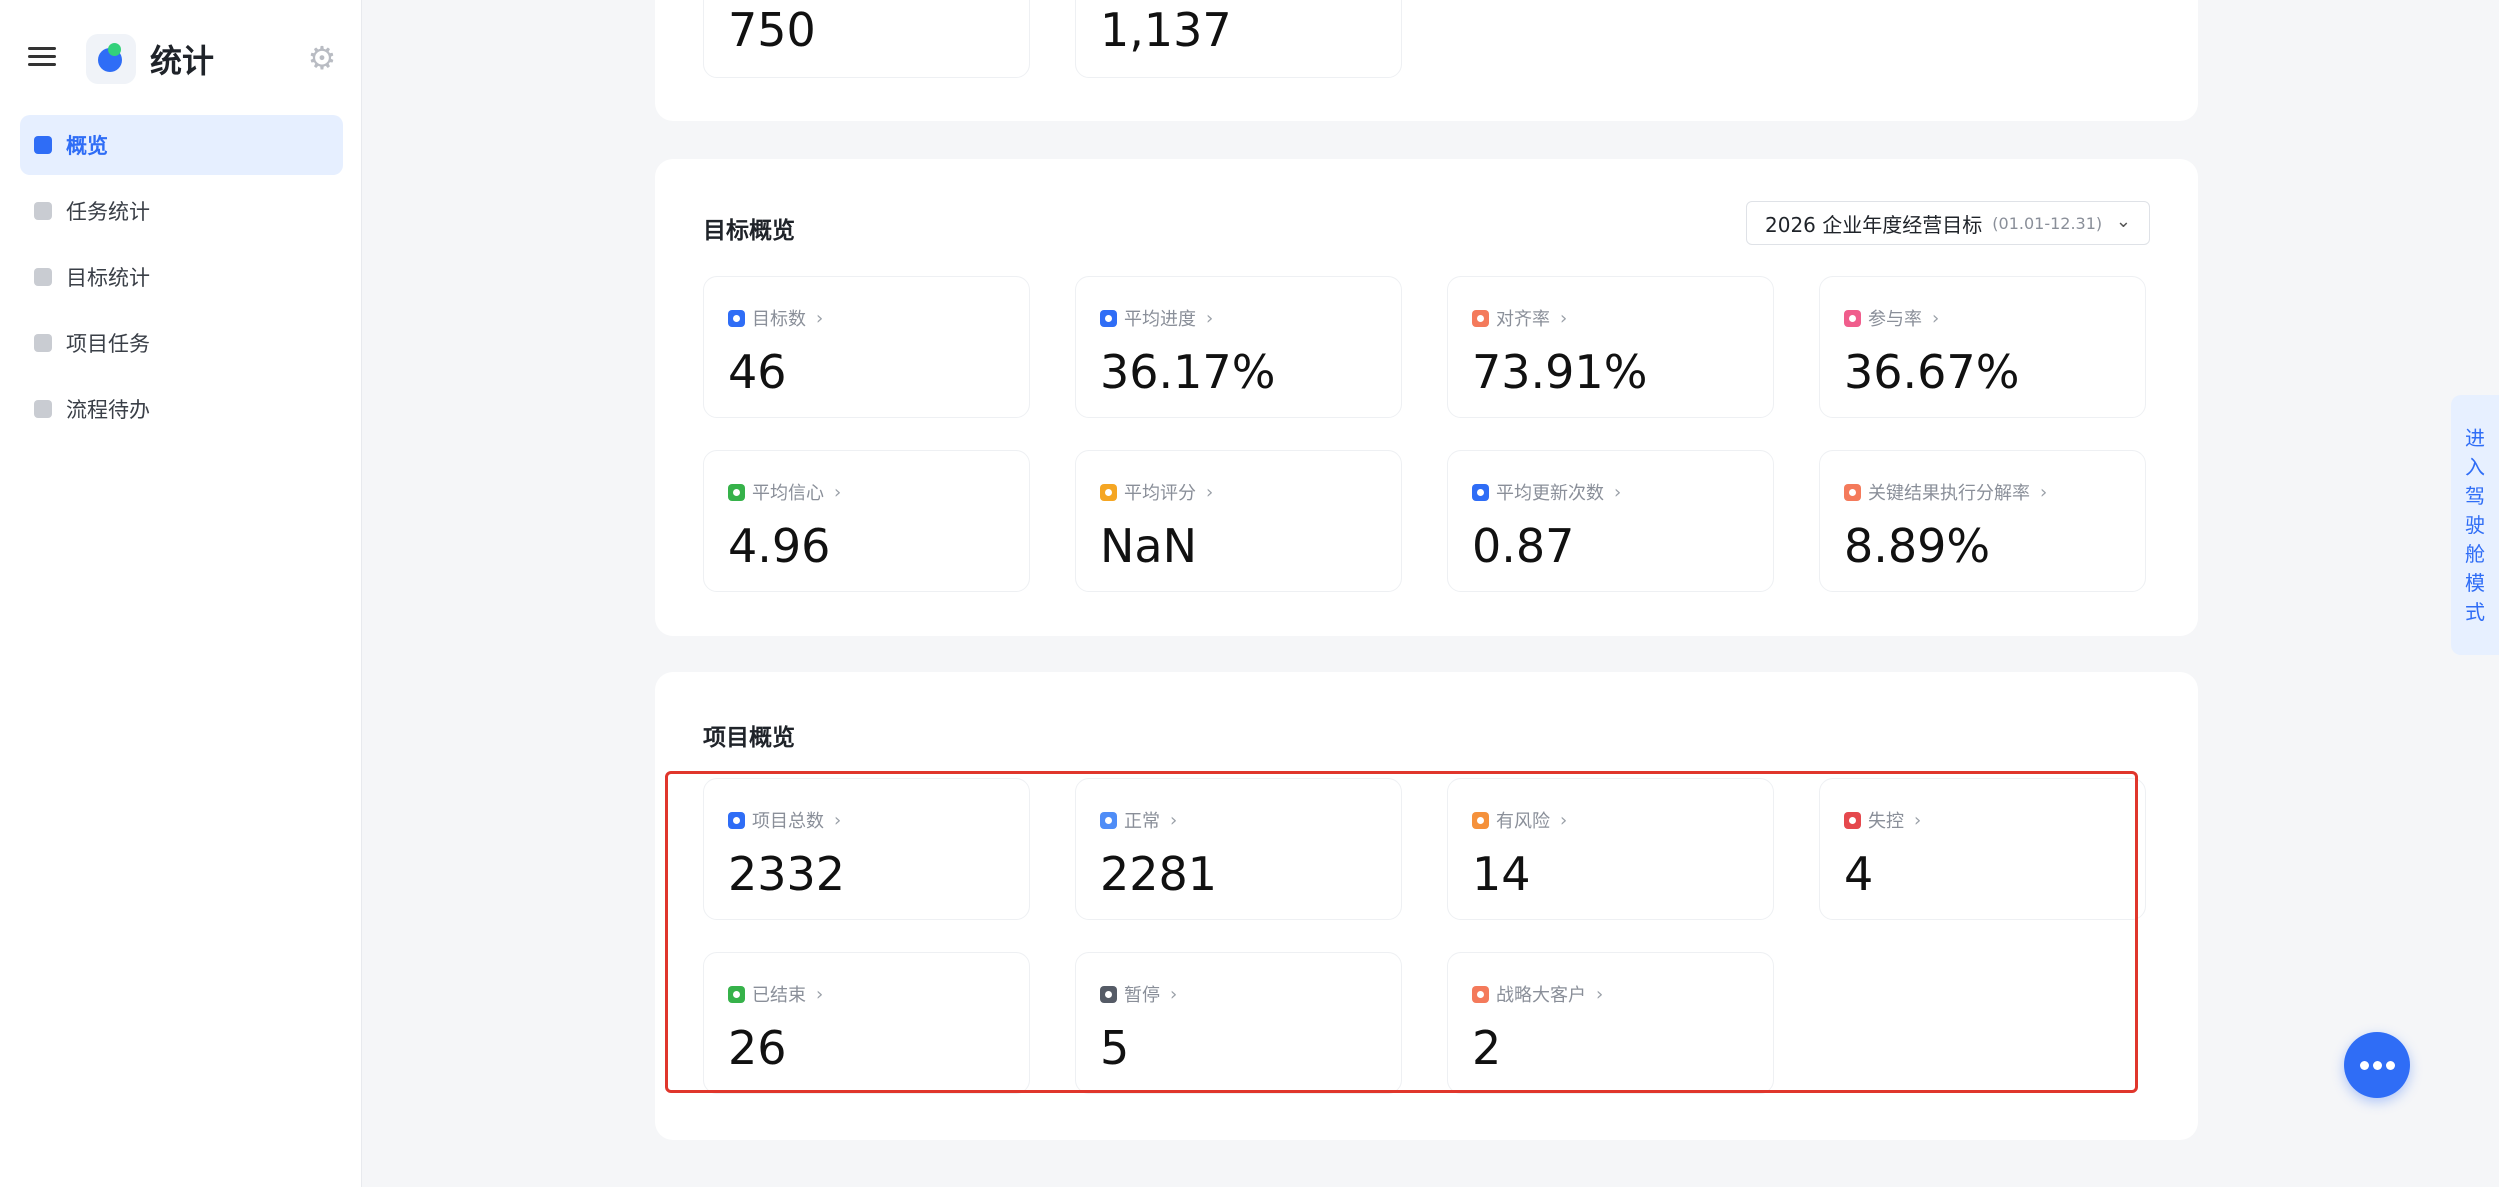 This screenshot has height=1187, width=2499. Describe the element at coordinates (1610, 1023) in the screenshot. I see `stat-card: 战略大客户 › 2` at that location.